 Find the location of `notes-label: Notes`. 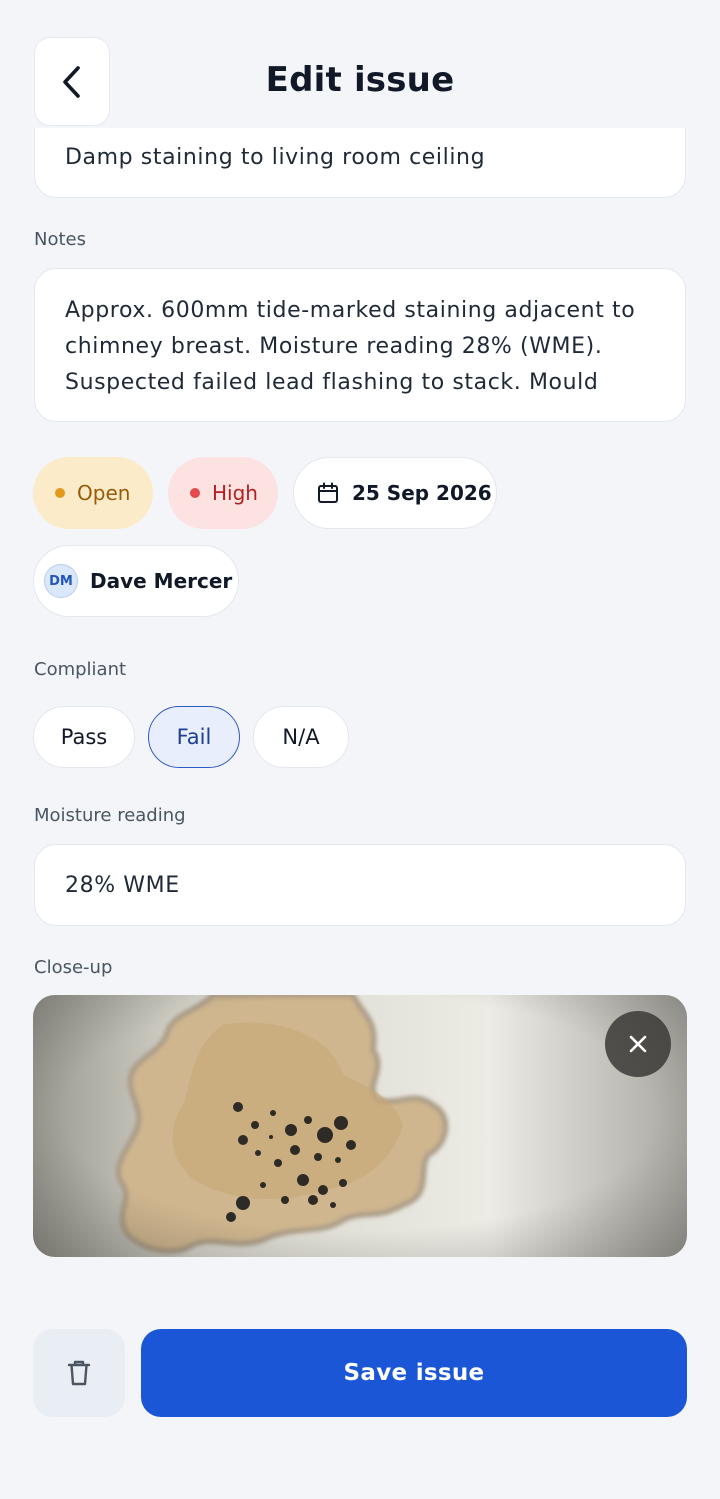

notes-label: Notes is located at coordinates (60, 239).